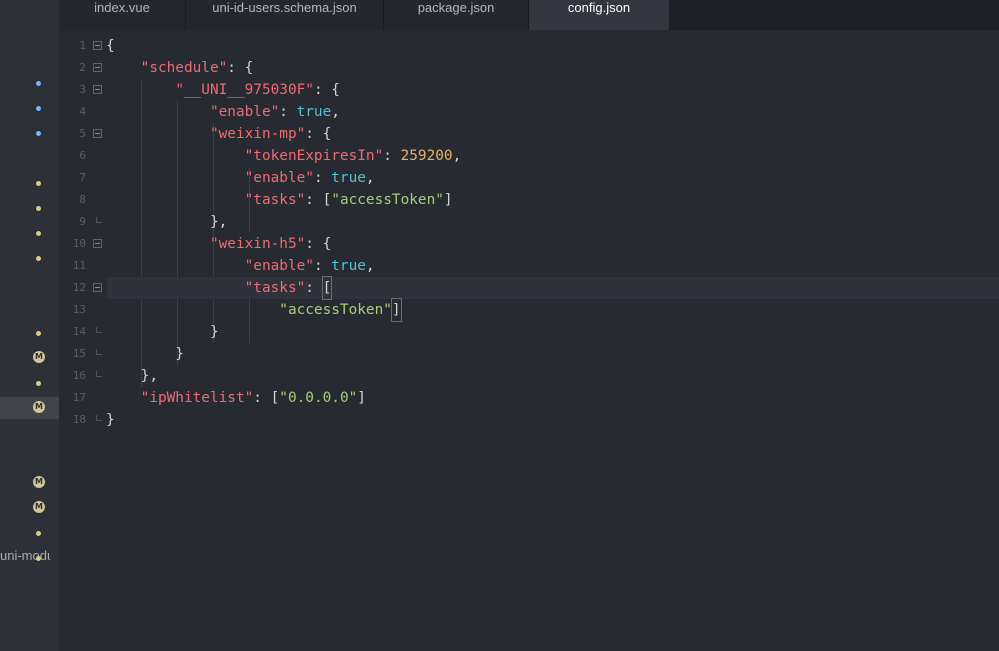 The width and height of the screenshot is (999, 651). Describe the element at coordinates (82, 133) in the screenshot. I see `line-number: 5` at that location.